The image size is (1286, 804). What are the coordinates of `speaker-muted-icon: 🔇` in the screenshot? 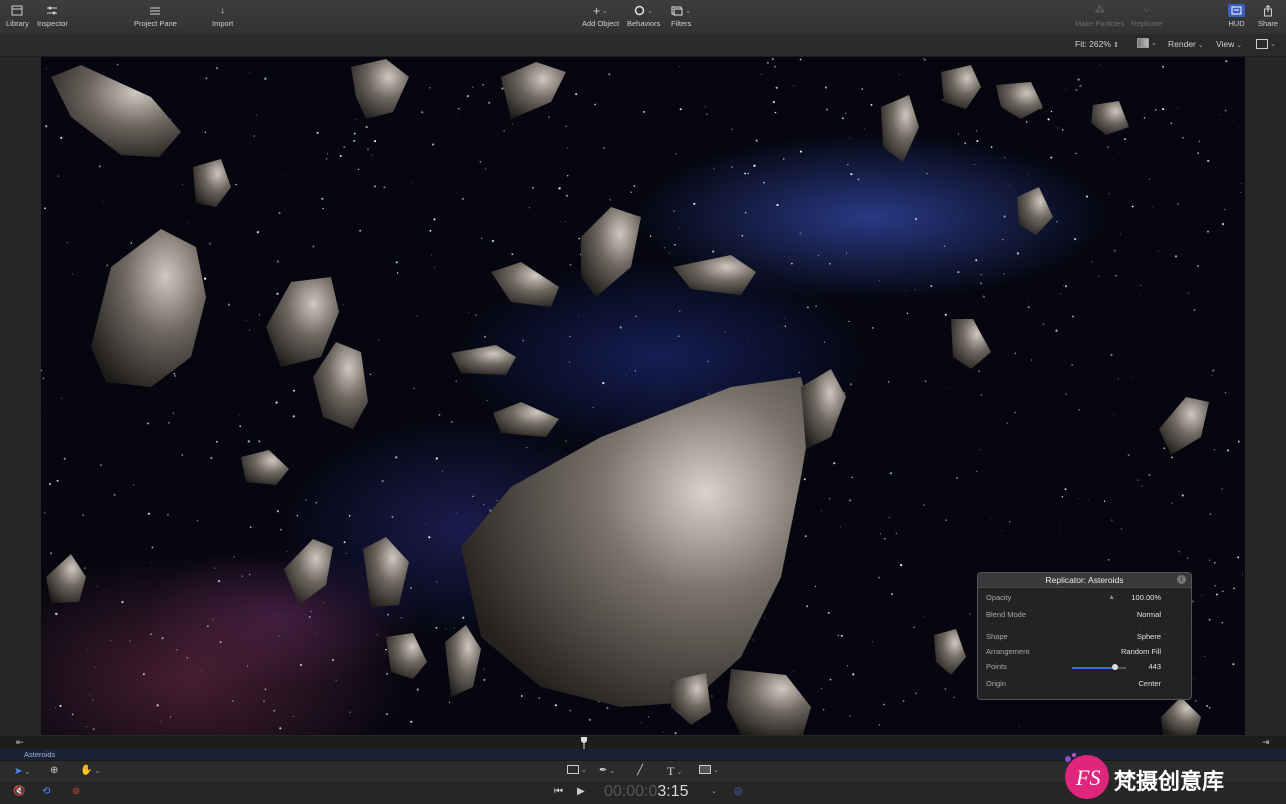 It's located at (19, 791).